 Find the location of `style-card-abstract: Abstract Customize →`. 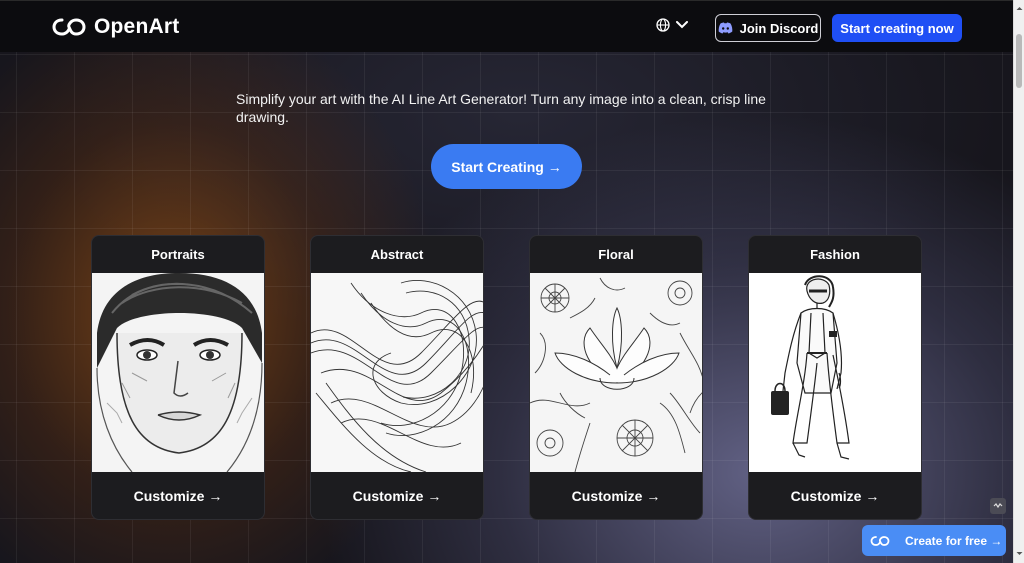

style-card-abstract: Abstract Customize → is located at coordinates (397, 377).